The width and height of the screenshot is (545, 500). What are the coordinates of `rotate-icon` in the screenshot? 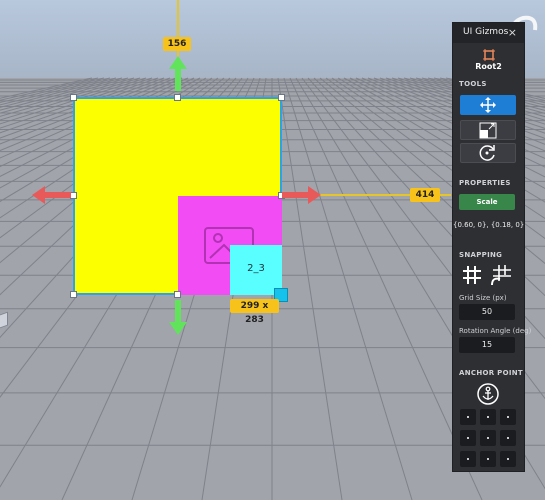 It's located at (487, 153).